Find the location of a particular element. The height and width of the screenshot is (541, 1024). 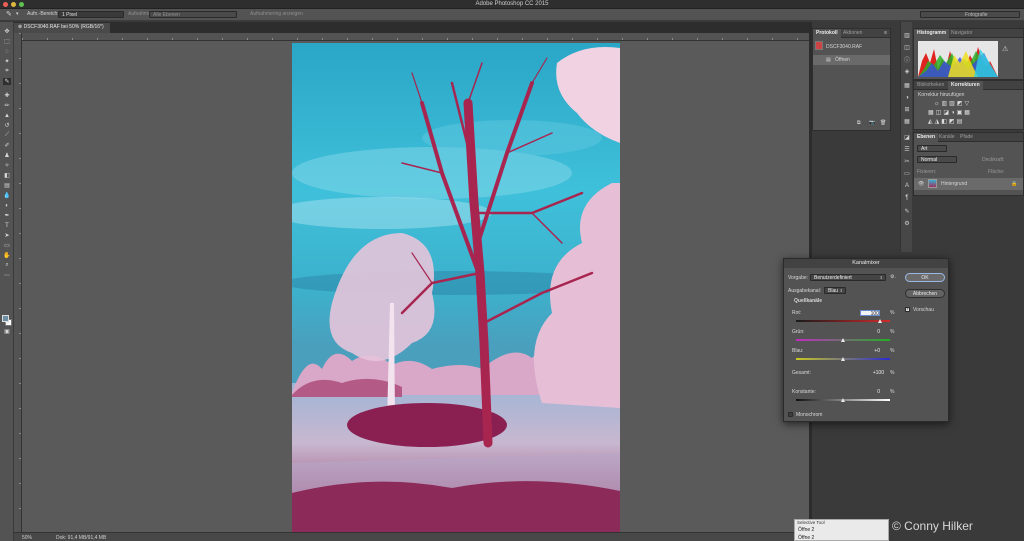

warning-icon: ⚠ is located at coordinates (1005, 49).